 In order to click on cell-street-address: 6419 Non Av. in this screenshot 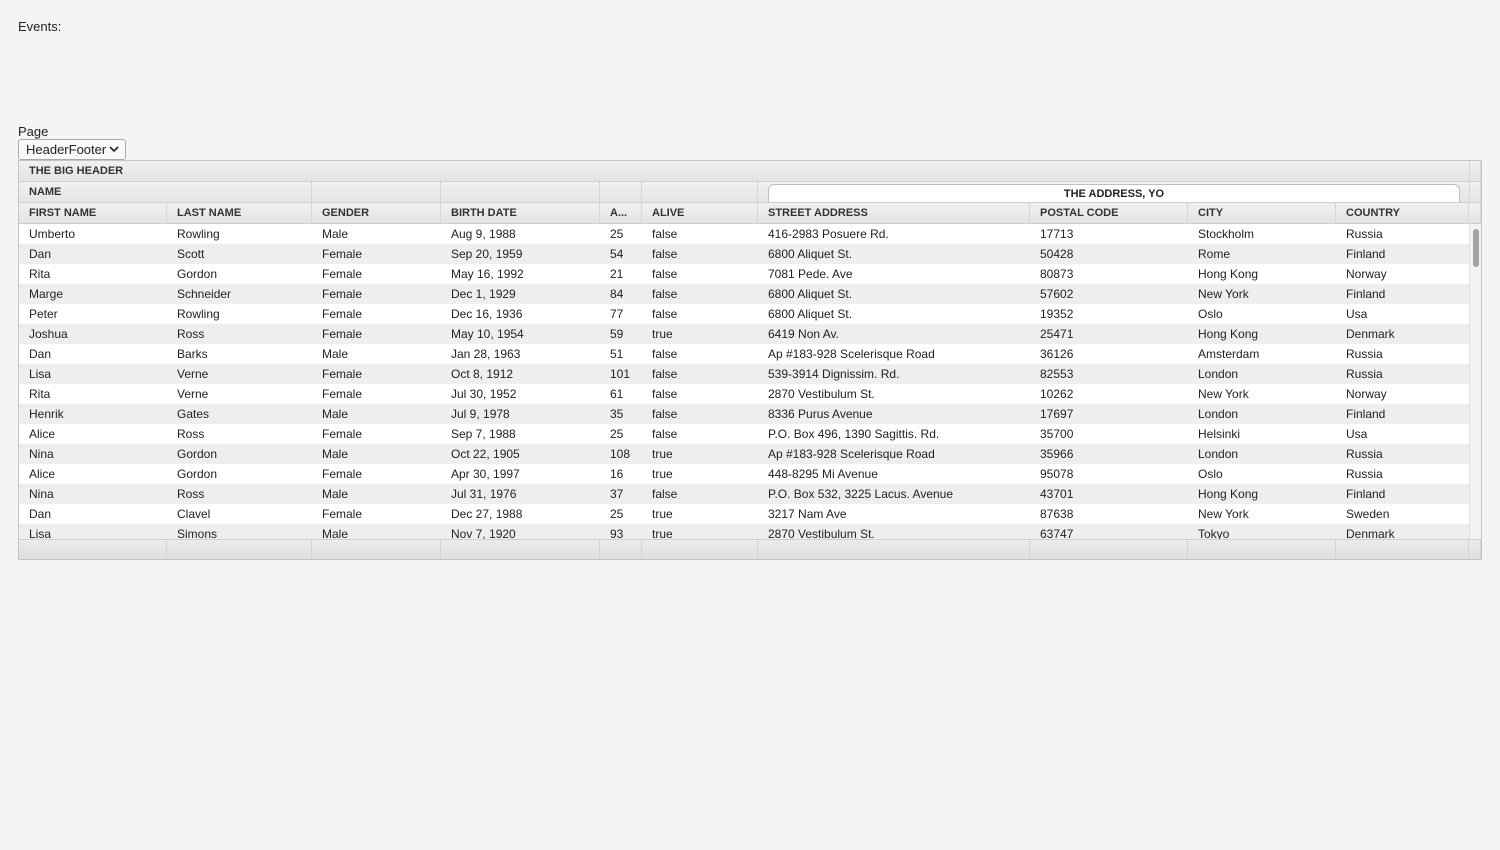, I will do `click(894, 334)`.